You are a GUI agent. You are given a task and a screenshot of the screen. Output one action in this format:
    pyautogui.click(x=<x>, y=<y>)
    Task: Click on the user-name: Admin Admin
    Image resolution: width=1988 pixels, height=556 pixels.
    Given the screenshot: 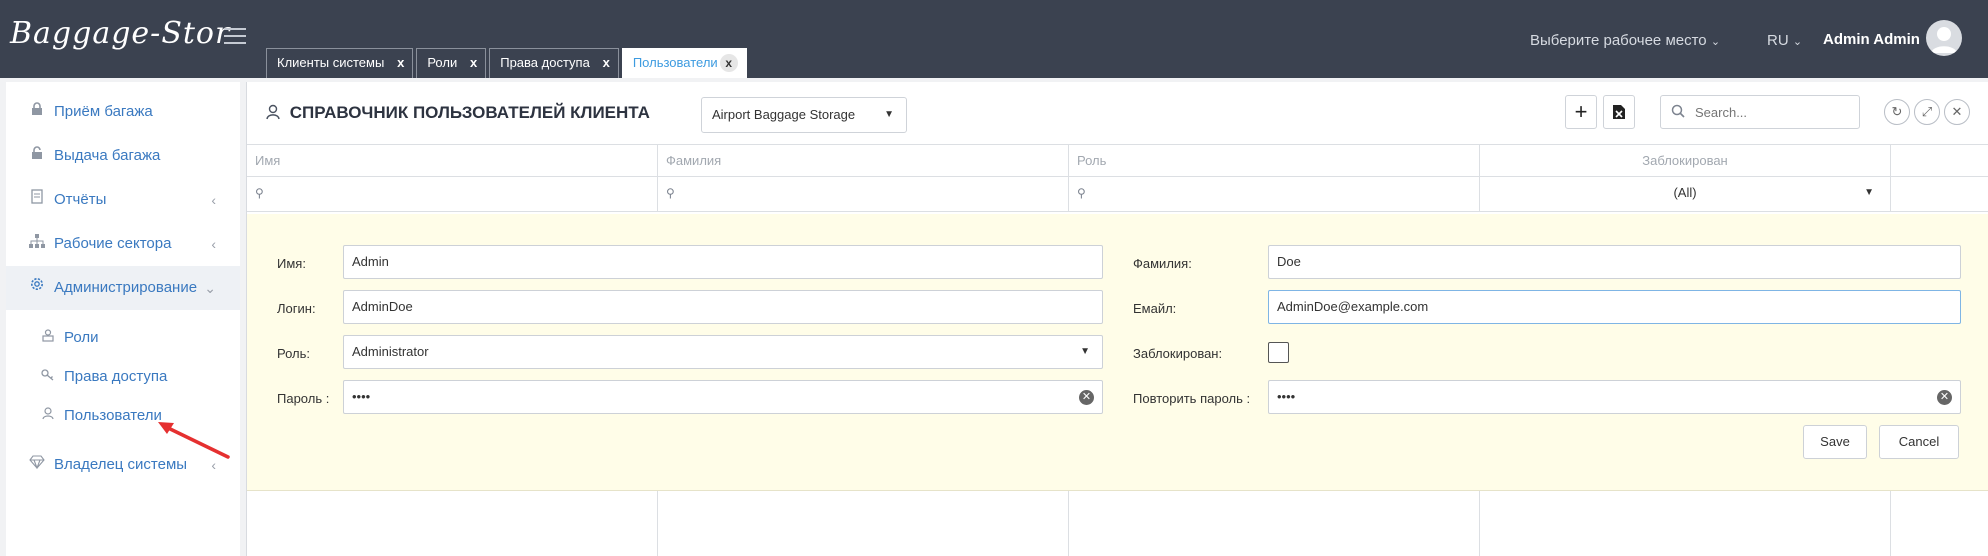 What is the action you would take?
    pyautogui.click(x=1871, y=39)
    